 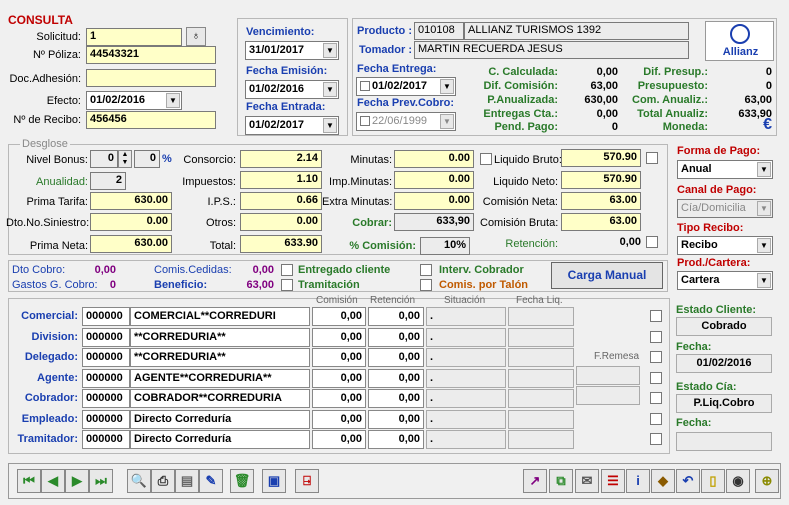 What do you see at coordinates (652, 242) in the screenshot?
I see `retencion-check` at bounding box center [652, 242].